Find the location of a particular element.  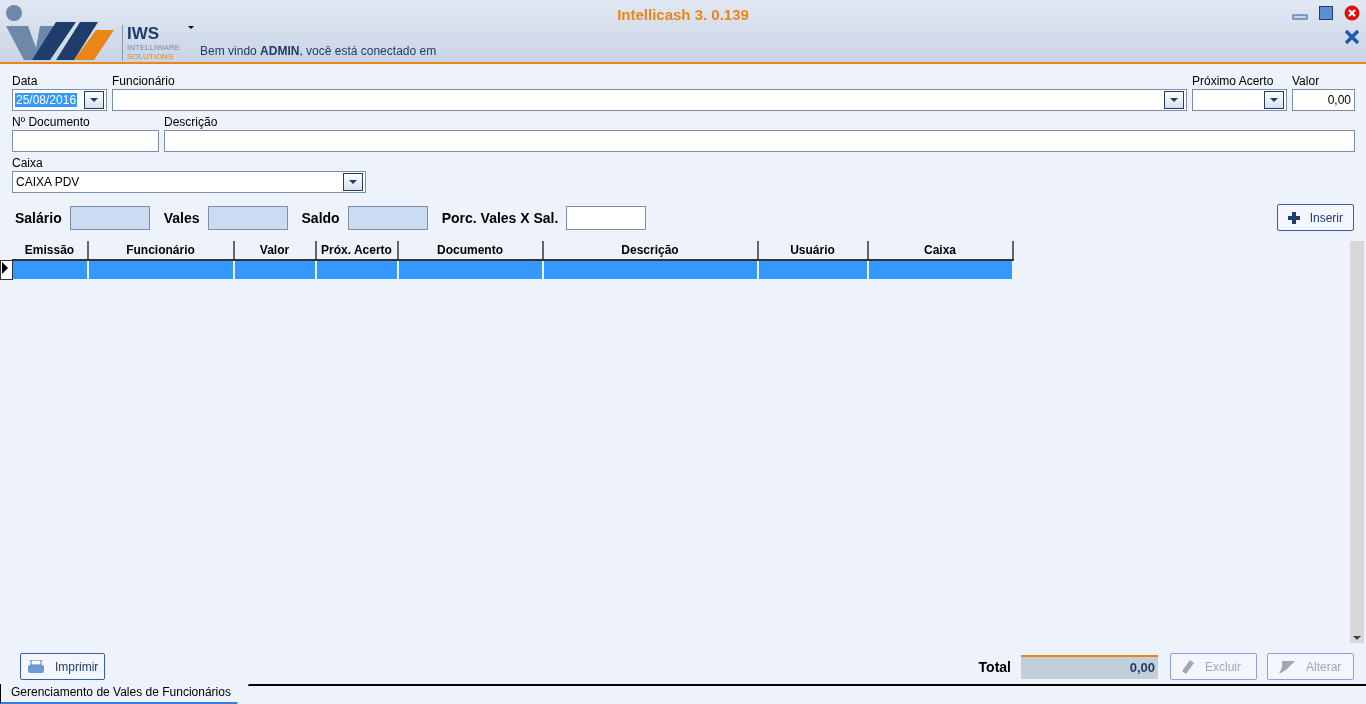

summary-label: Porc. Vales X Sal. is located at coordinates (500, 217).